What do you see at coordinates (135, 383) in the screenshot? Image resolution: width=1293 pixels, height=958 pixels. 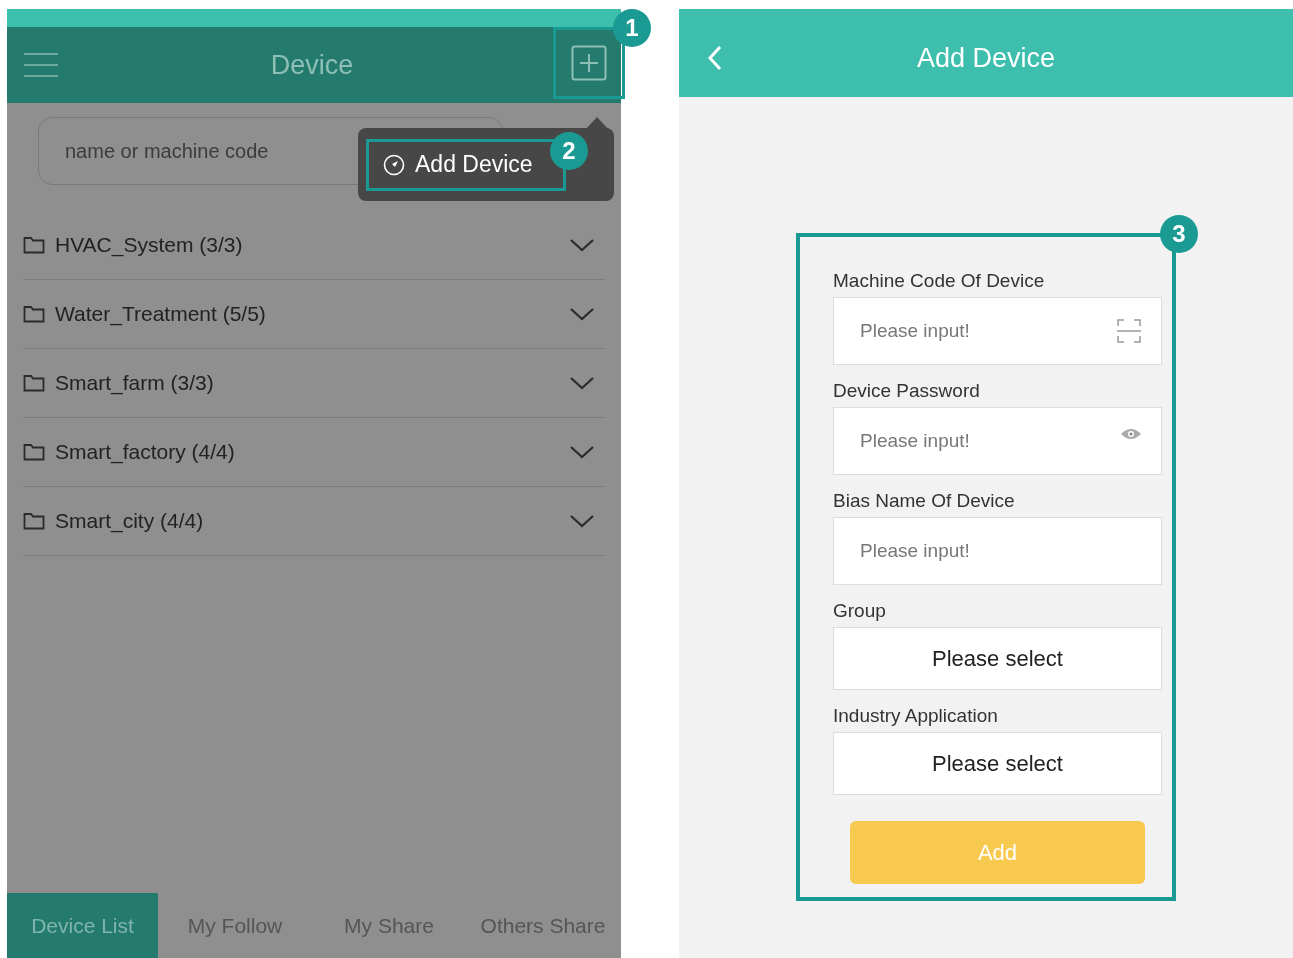 I see `group-name: Smart_farm (3/3)` at bounding box center [135, 383].